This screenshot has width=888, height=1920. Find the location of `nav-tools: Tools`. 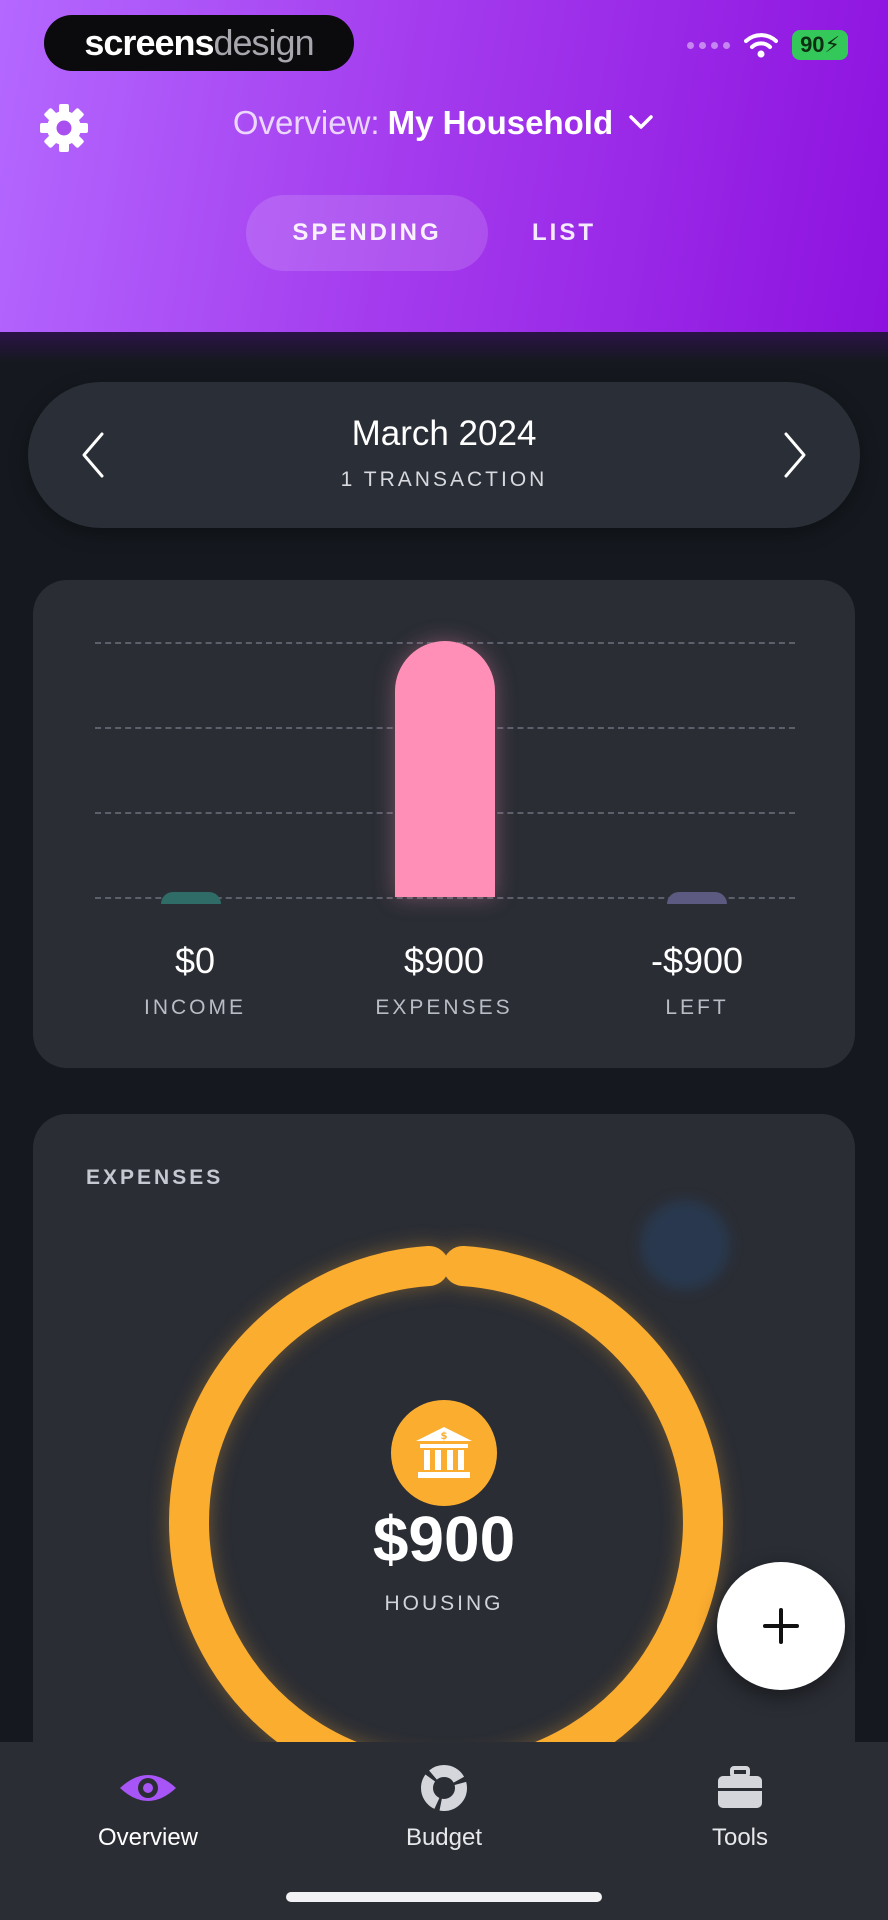

nav-tools: Tools is located at coordinates (740, 1797).